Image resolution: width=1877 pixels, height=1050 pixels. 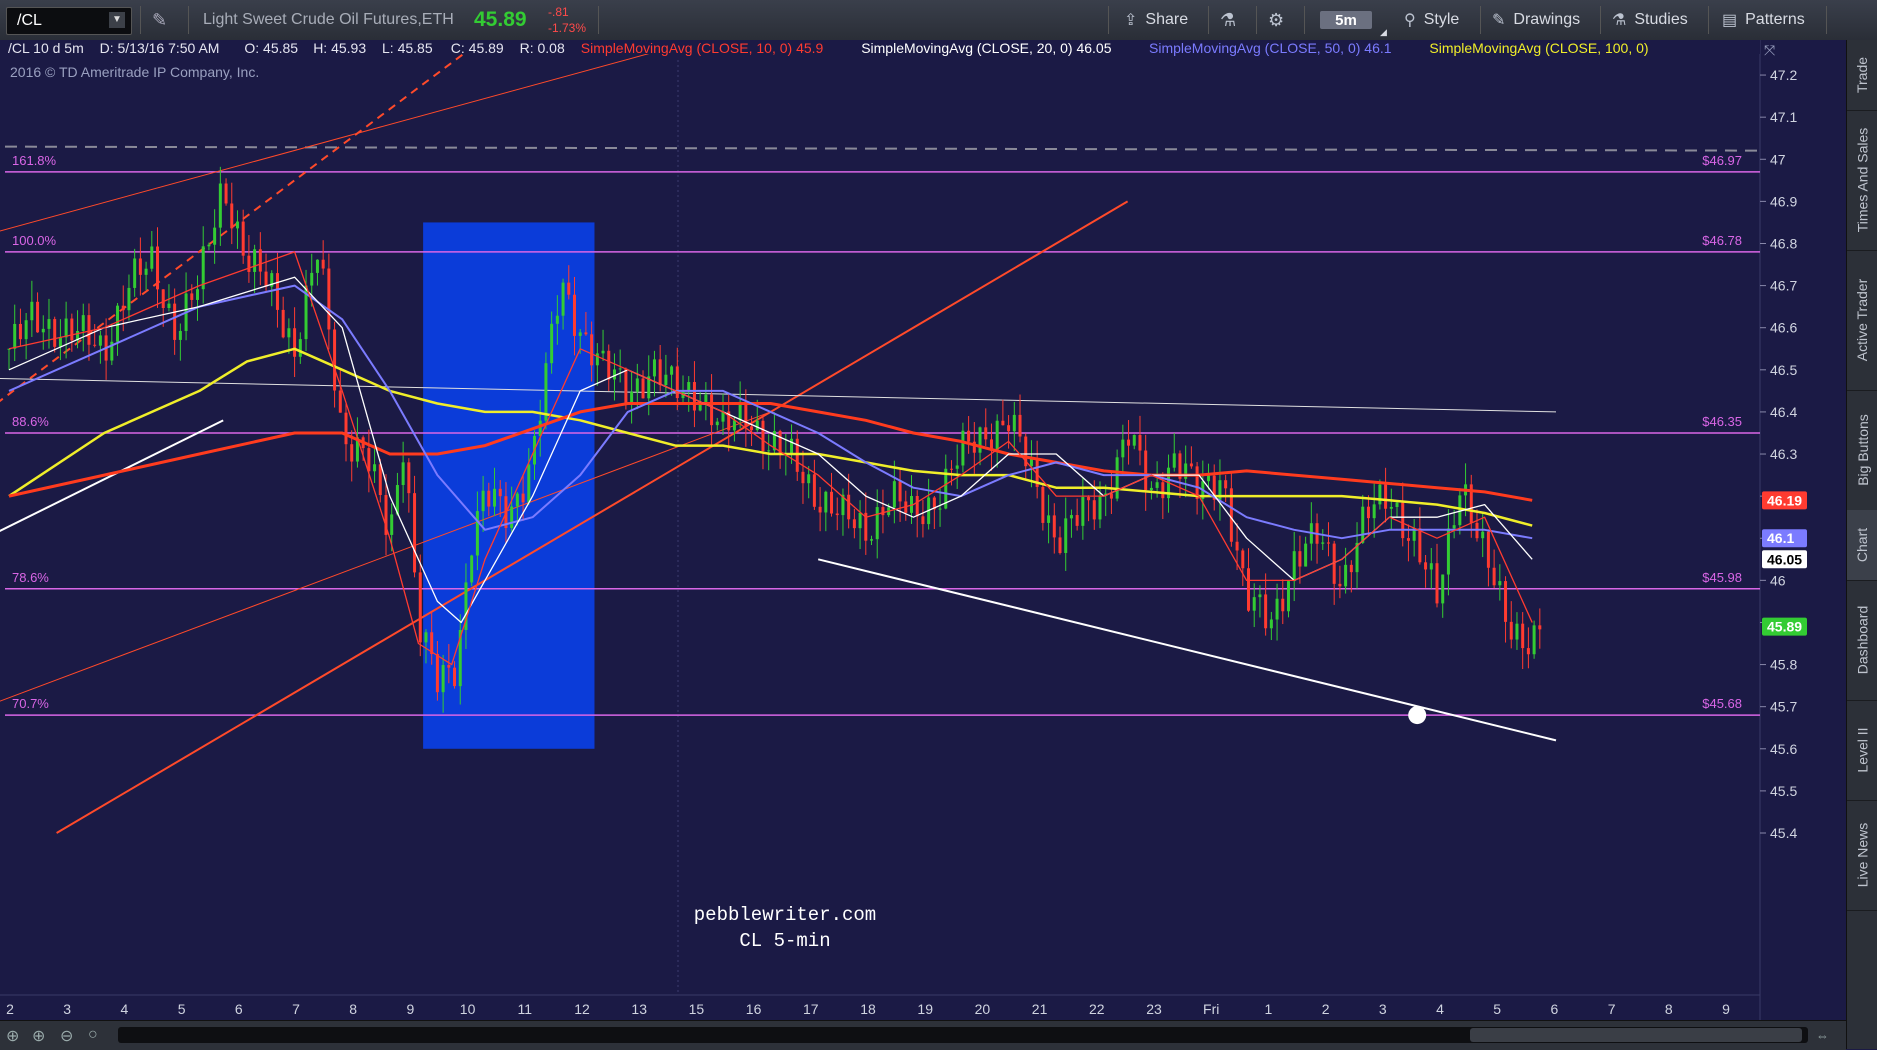 What do you see at coordinates (1431, 20) in the screenshot?
I see `style-button: ⚲ Style` at bounding box center [1431, 20].